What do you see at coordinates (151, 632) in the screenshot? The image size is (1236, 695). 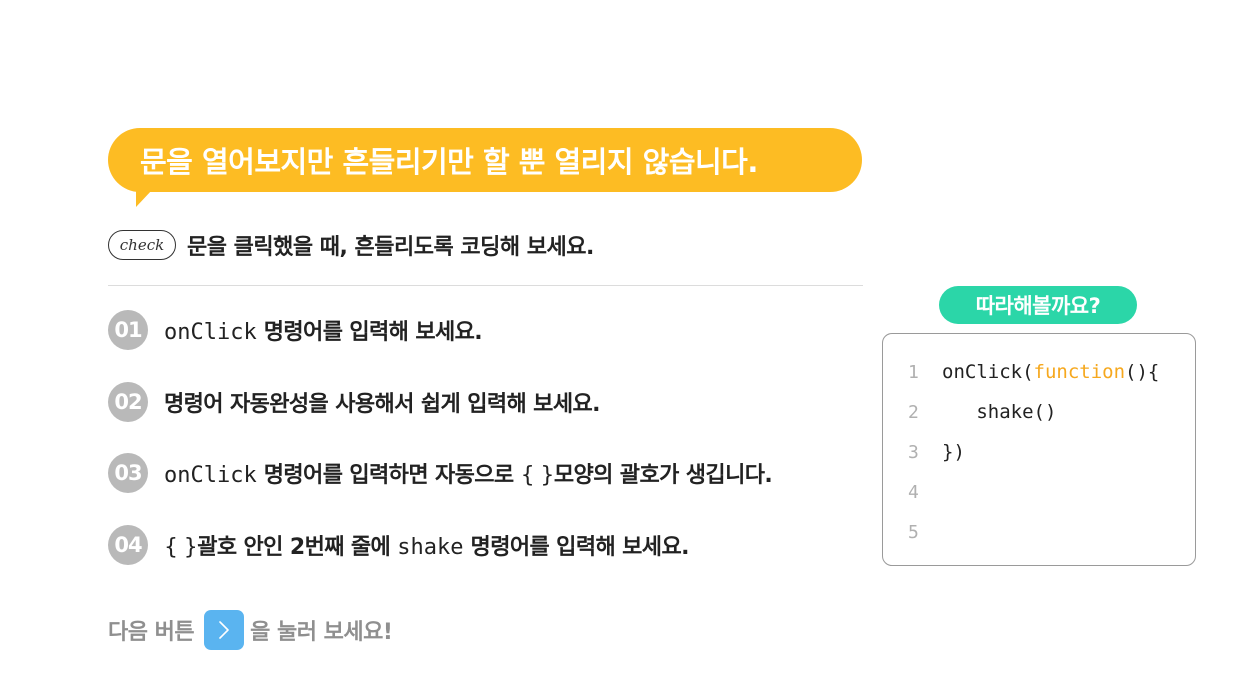 I see `footer-text-before: 다음 버튼` at bounding box center [151, 632].